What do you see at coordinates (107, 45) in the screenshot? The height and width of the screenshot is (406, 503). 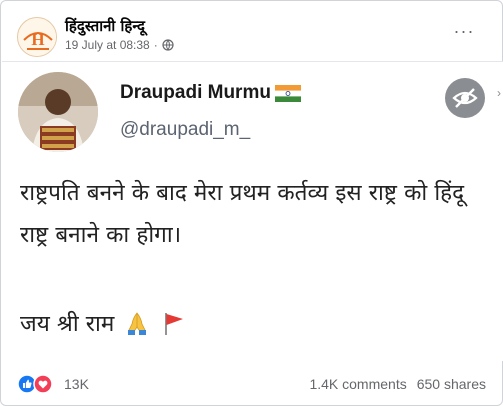 I see `post-timestamp: 19 July at 08:38` at bounding box center [107, 45].